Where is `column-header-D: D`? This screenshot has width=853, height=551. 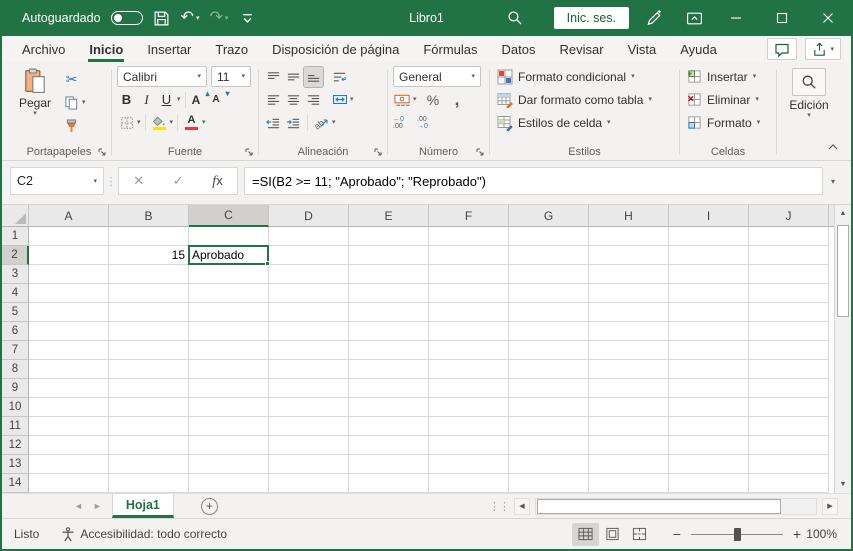 column-header-D: D is located at coordinates (309, 216).